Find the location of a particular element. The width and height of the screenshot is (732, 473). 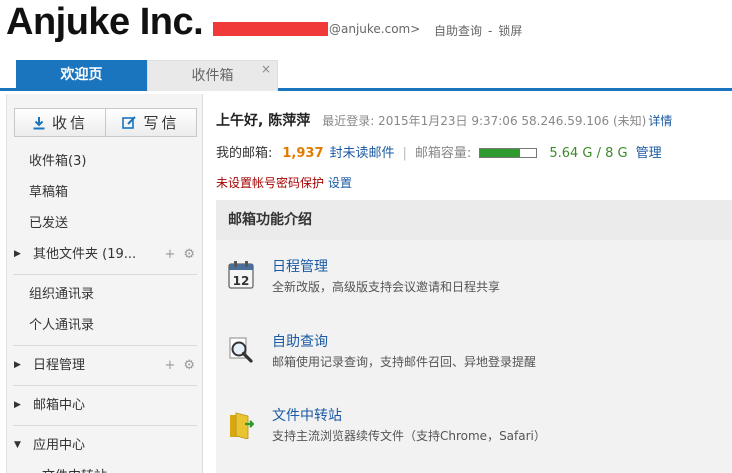

download-icon is located at coordinates (39, 123).